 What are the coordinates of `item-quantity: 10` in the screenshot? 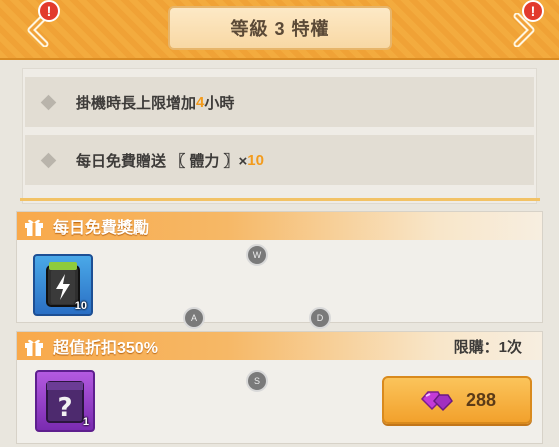 It's located at (80, 306).